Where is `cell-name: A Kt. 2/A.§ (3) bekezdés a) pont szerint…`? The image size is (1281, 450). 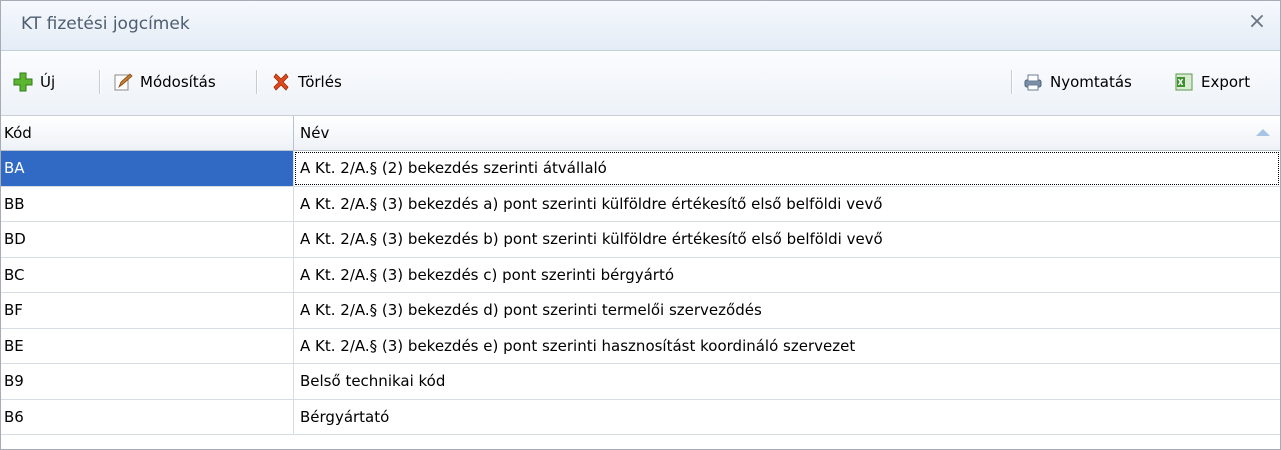
cell-name: A Kt. 2/A.§ (3) bekezdés a) pont szerint… is located at coordinates (787, 204).